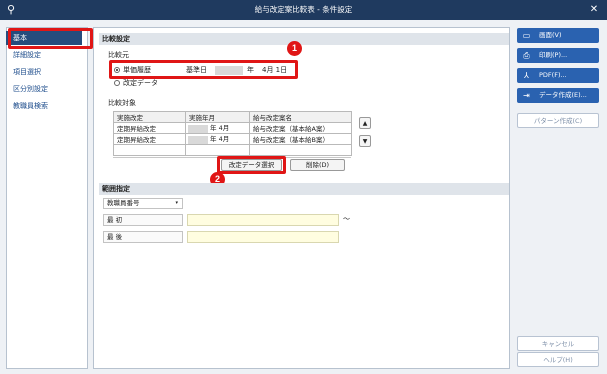  I want to click on radio-revision-data-label: 改定データ, so click(140, 83).